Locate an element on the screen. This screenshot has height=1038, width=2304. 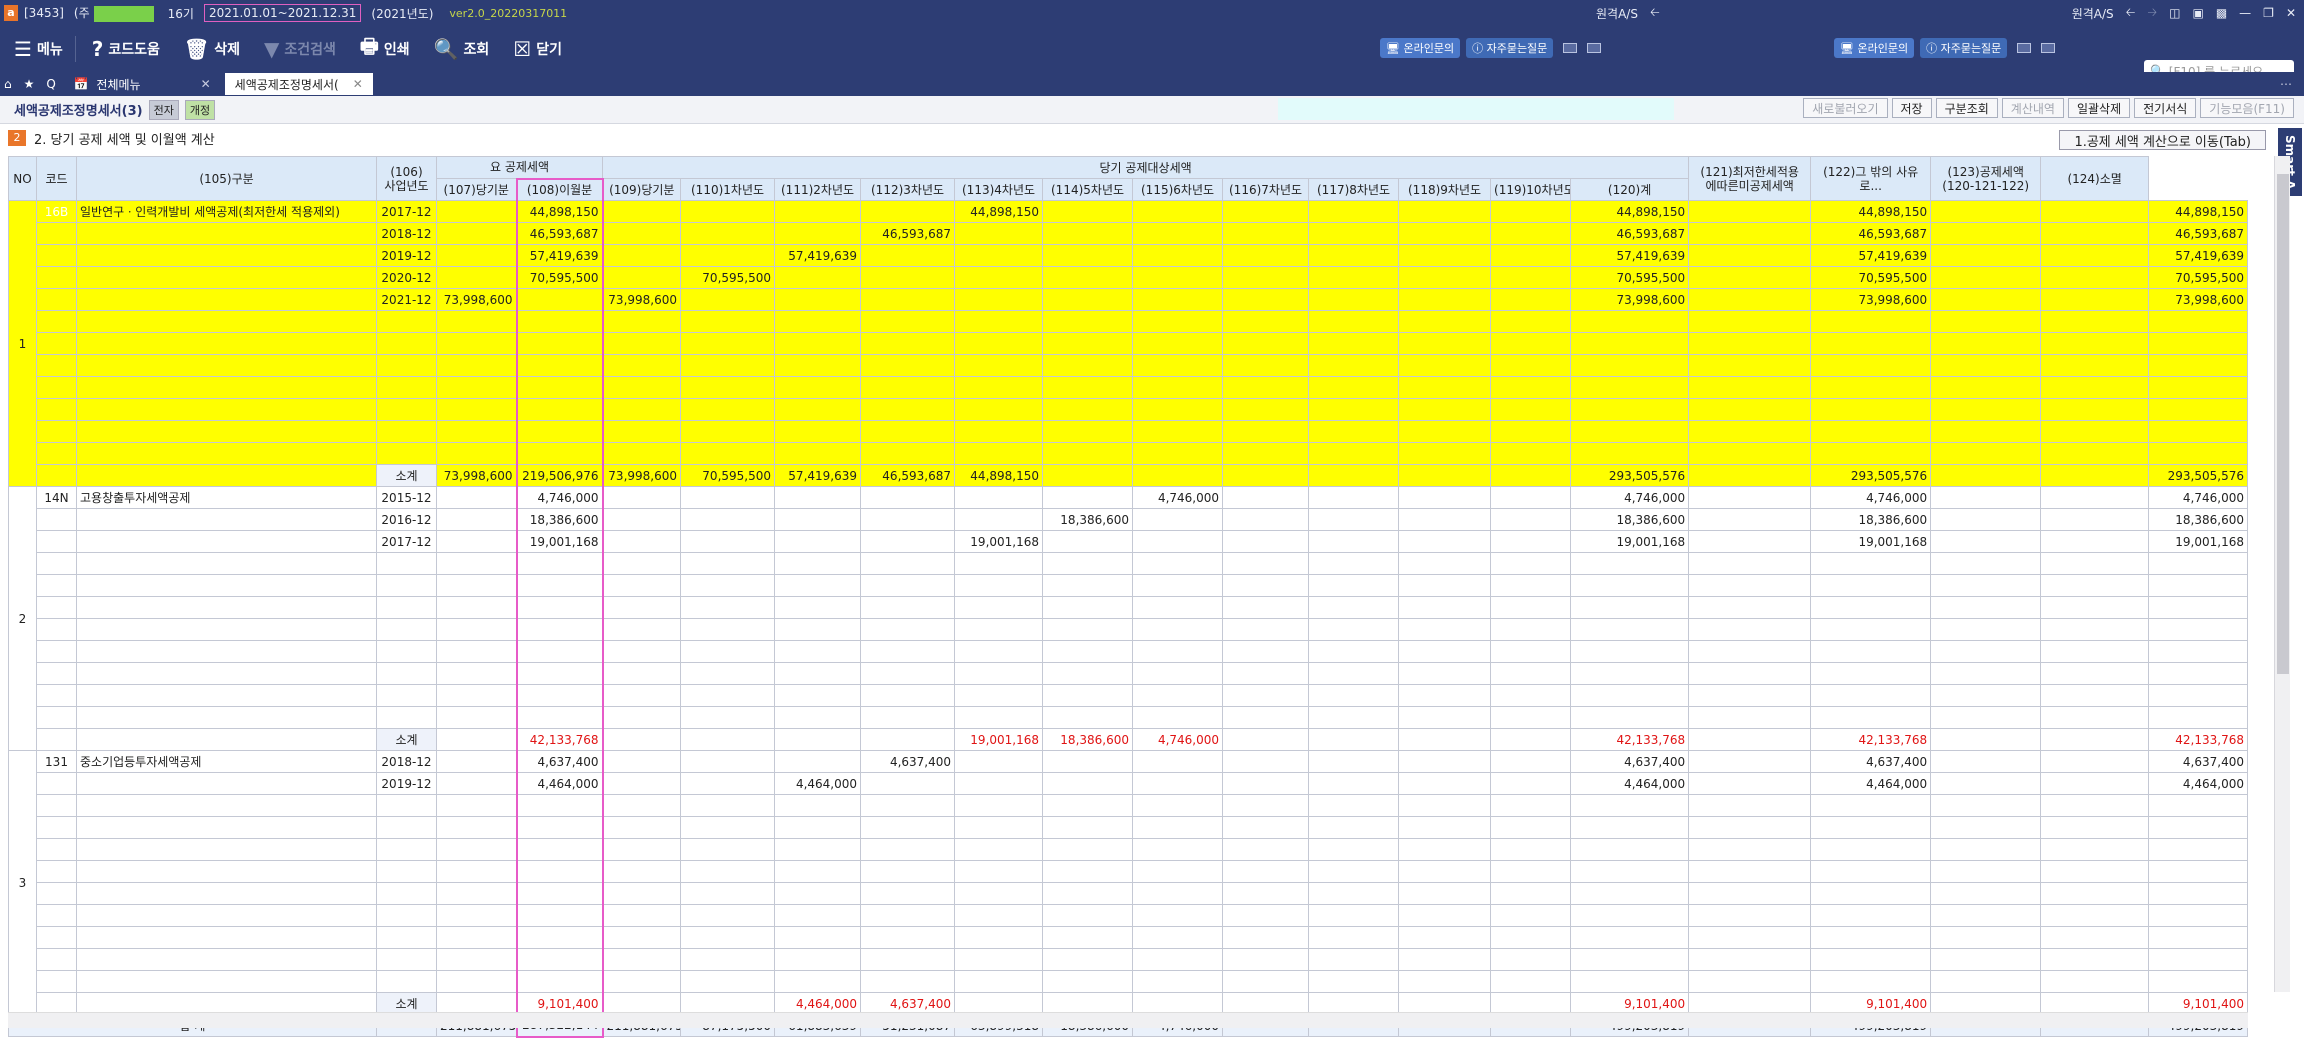
code-help-button: ? 코드도움 is located at coordinates (126, 49).